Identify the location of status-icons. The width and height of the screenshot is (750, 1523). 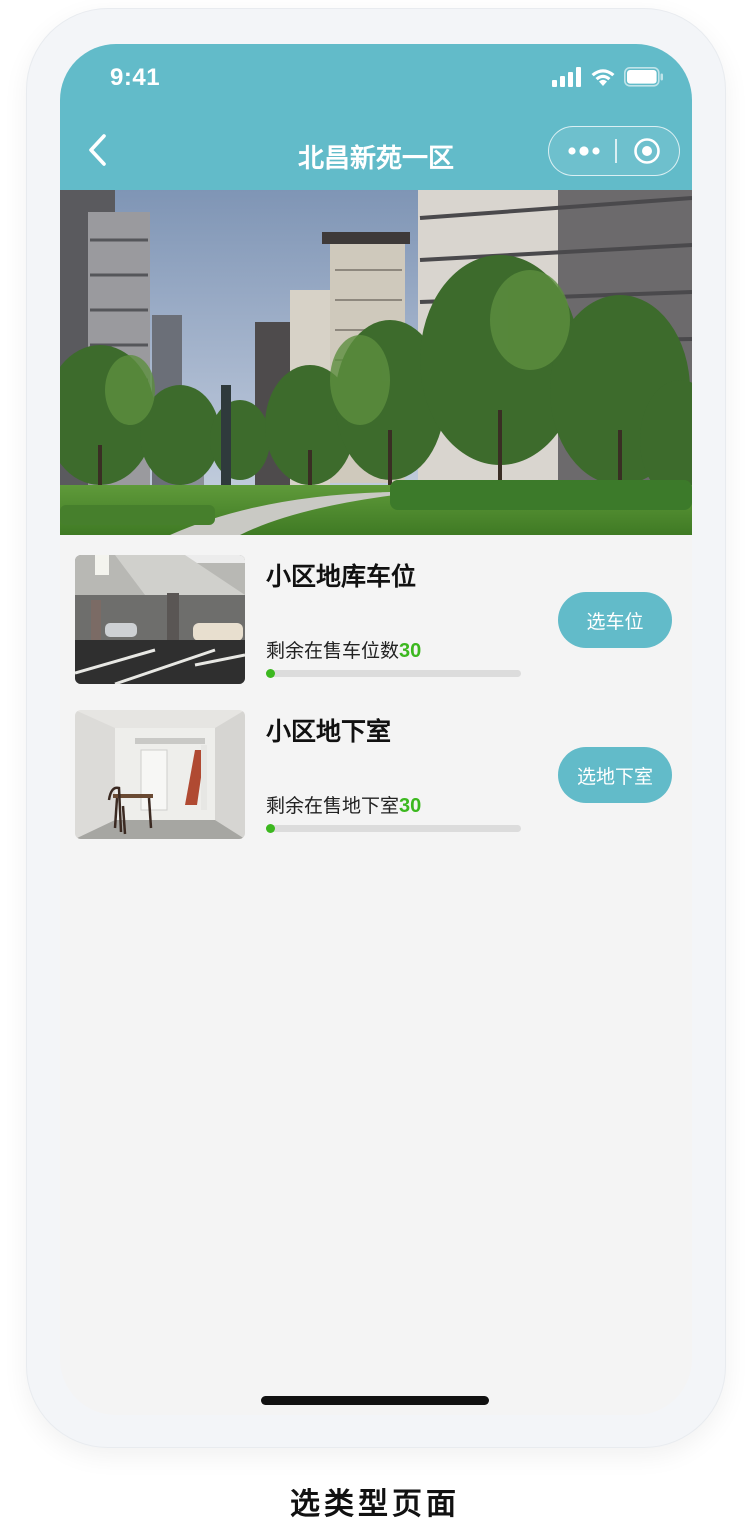
(608, 77).